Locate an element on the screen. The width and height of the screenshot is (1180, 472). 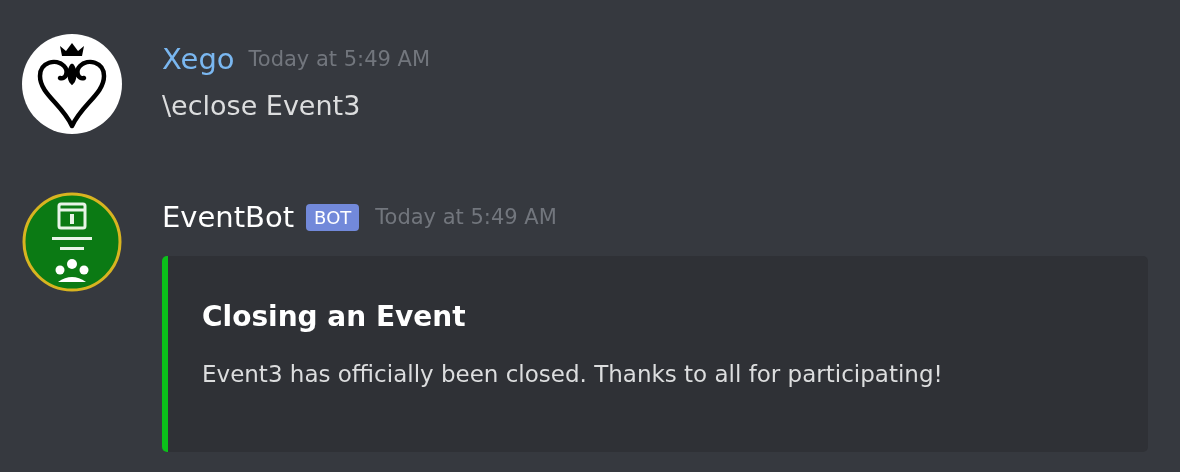
bot-tag: BOT is located at coordinates (333, 217).